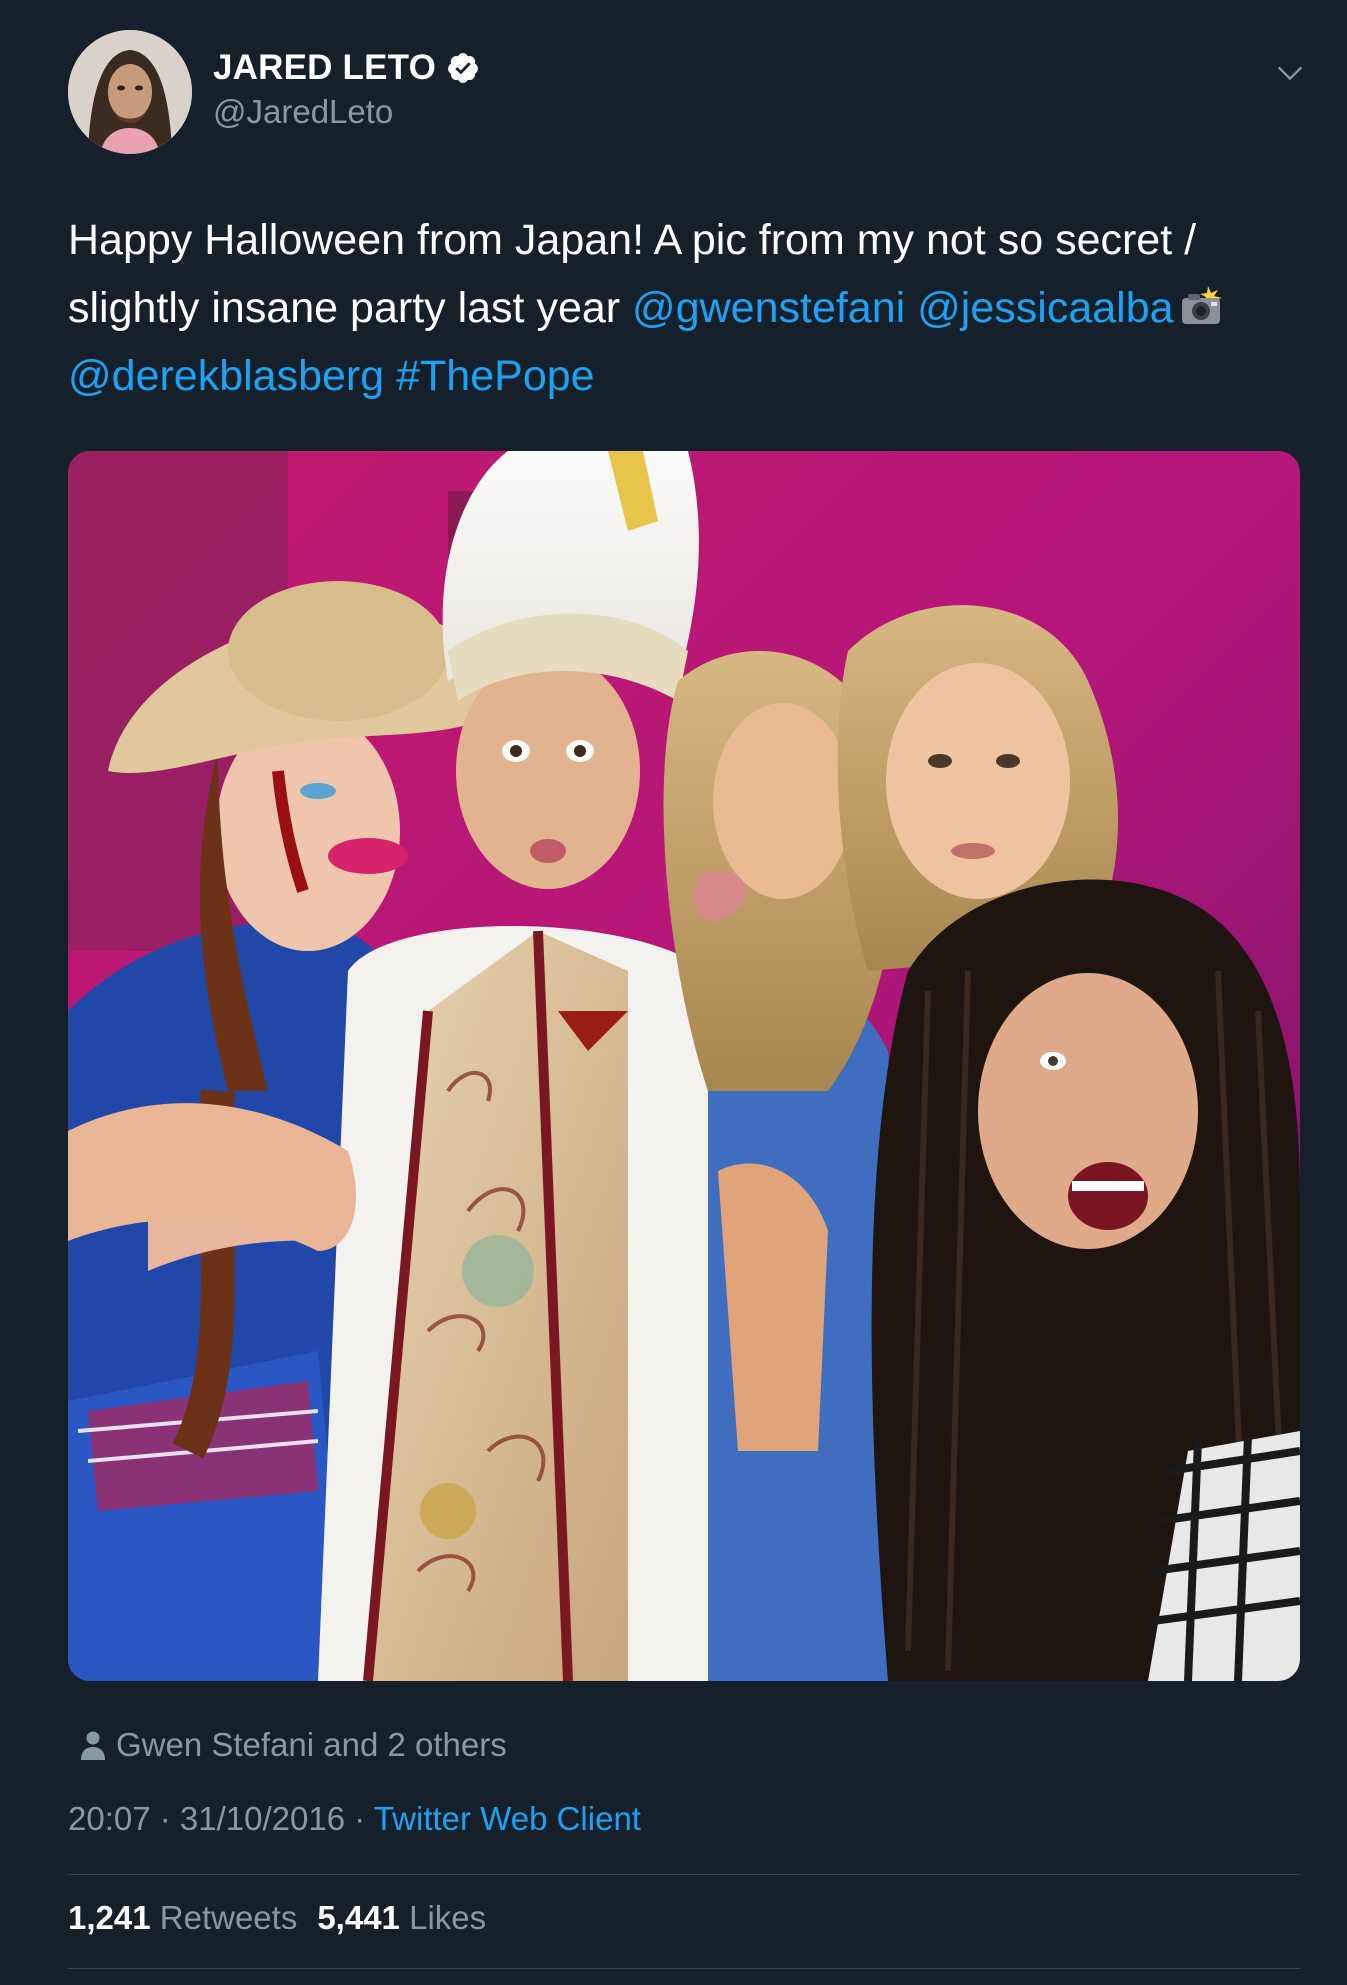 This screenshot has width=1347, height=1985. I want to click on mention-link-gwenstefani: @gwenstefani, so click(768, 308).